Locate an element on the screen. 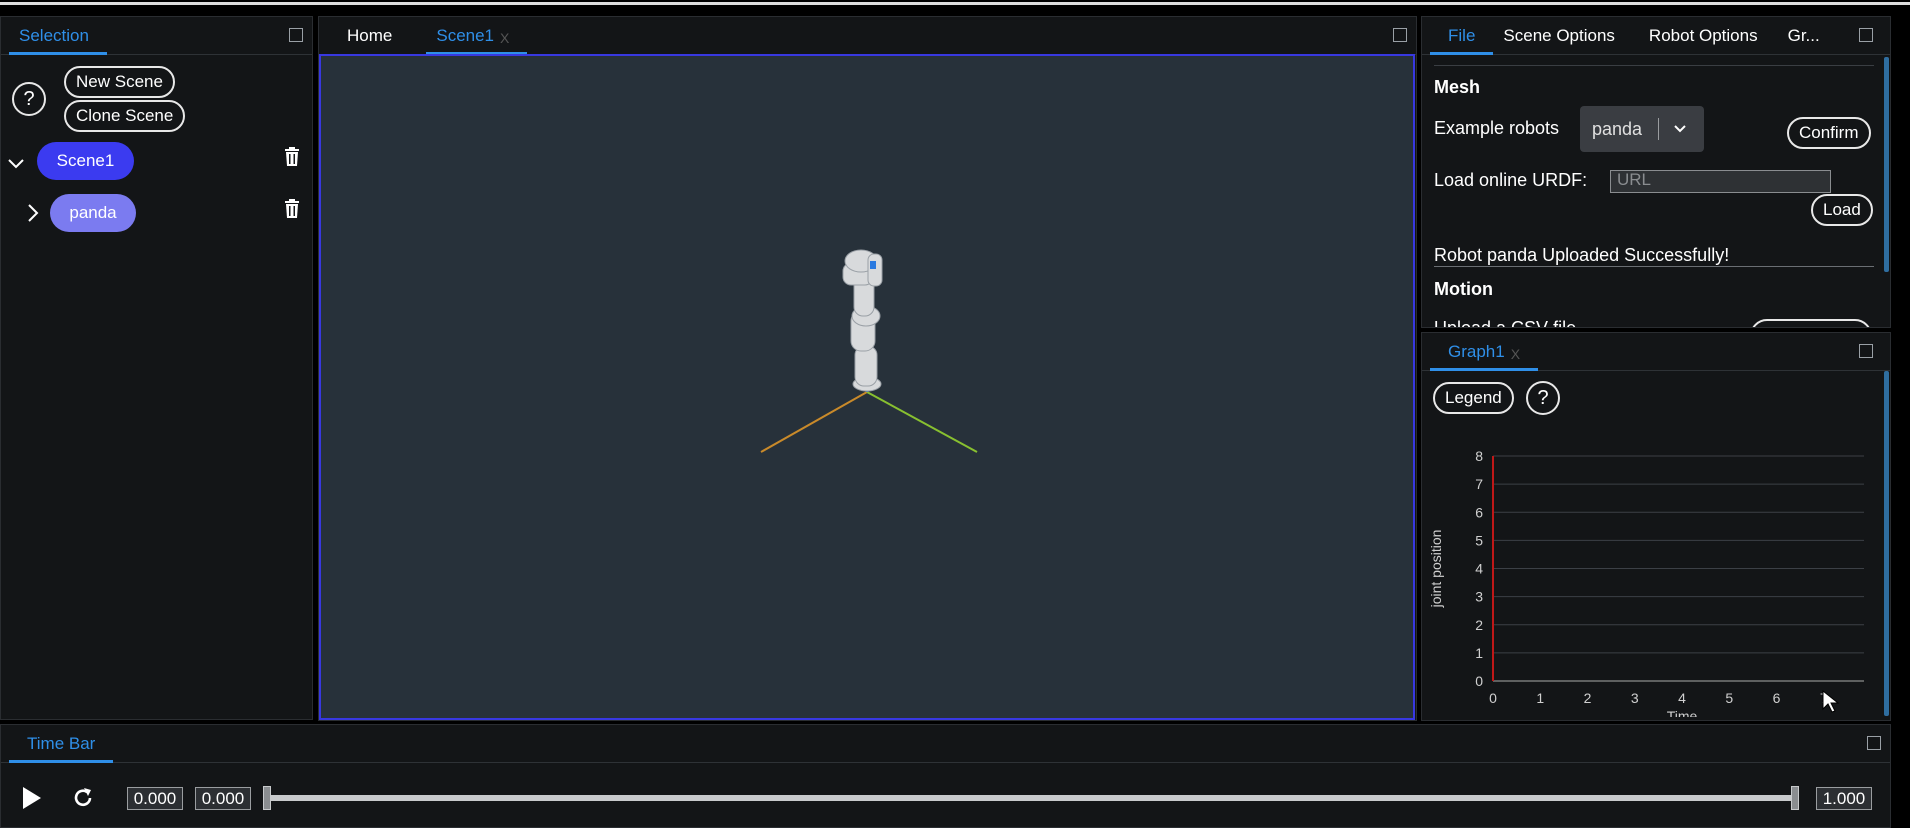  tab-selection: Selection is located at coordinates (54, 35).